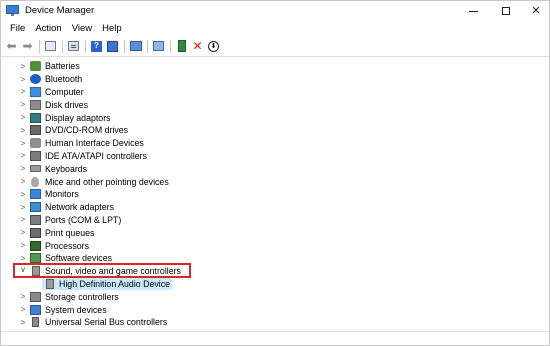 The image size is (550, 346). I want to click on download-icon: ⬇, so click(213, 46).